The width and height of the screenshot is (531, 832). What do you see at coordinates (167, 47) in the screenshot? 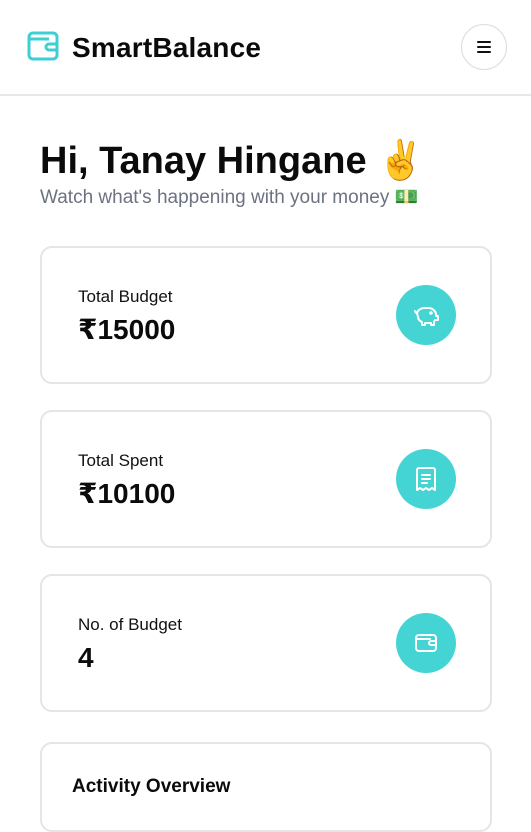
I see `app-title: SmartBalance` at bounding box center [167, 47].